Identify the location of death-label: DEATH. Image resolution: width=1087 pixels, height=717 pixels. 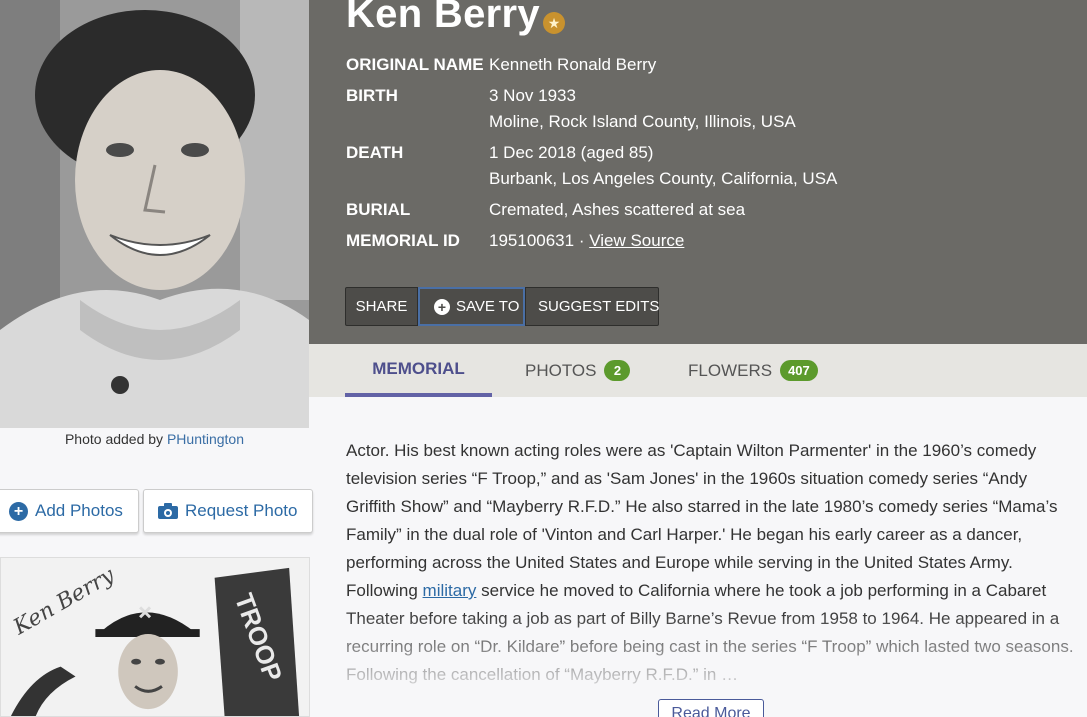
(375, 152).